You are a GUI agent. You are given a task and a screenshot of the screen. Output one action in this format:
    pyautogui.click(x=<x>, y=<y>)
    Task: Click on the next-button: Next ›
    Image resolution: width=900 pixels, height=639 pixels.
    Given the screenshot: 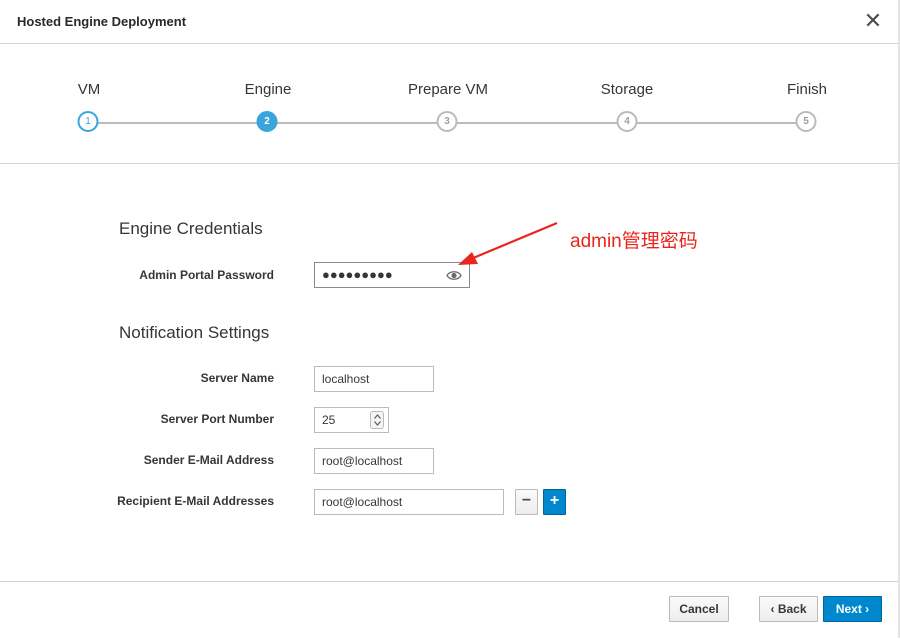 What is the action you would take?
    pyautogui.click(x=852, y=609)
    